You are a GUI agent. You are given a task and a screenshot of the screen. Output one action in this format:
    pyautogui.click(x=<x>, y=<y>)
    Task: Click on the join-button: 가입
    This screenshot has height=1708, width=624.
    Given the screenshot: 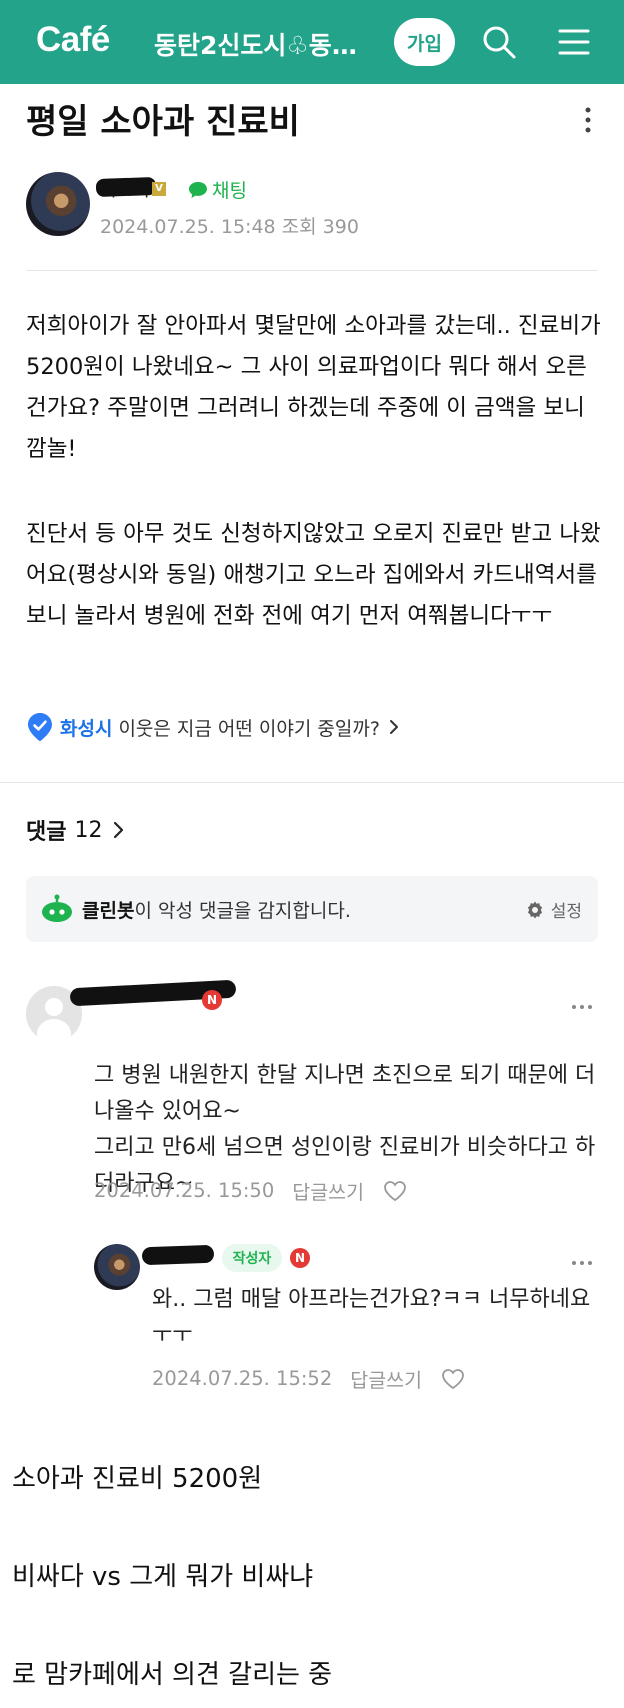 What is the action you would take?
    pyautogui.click(x=424, y=42)
    